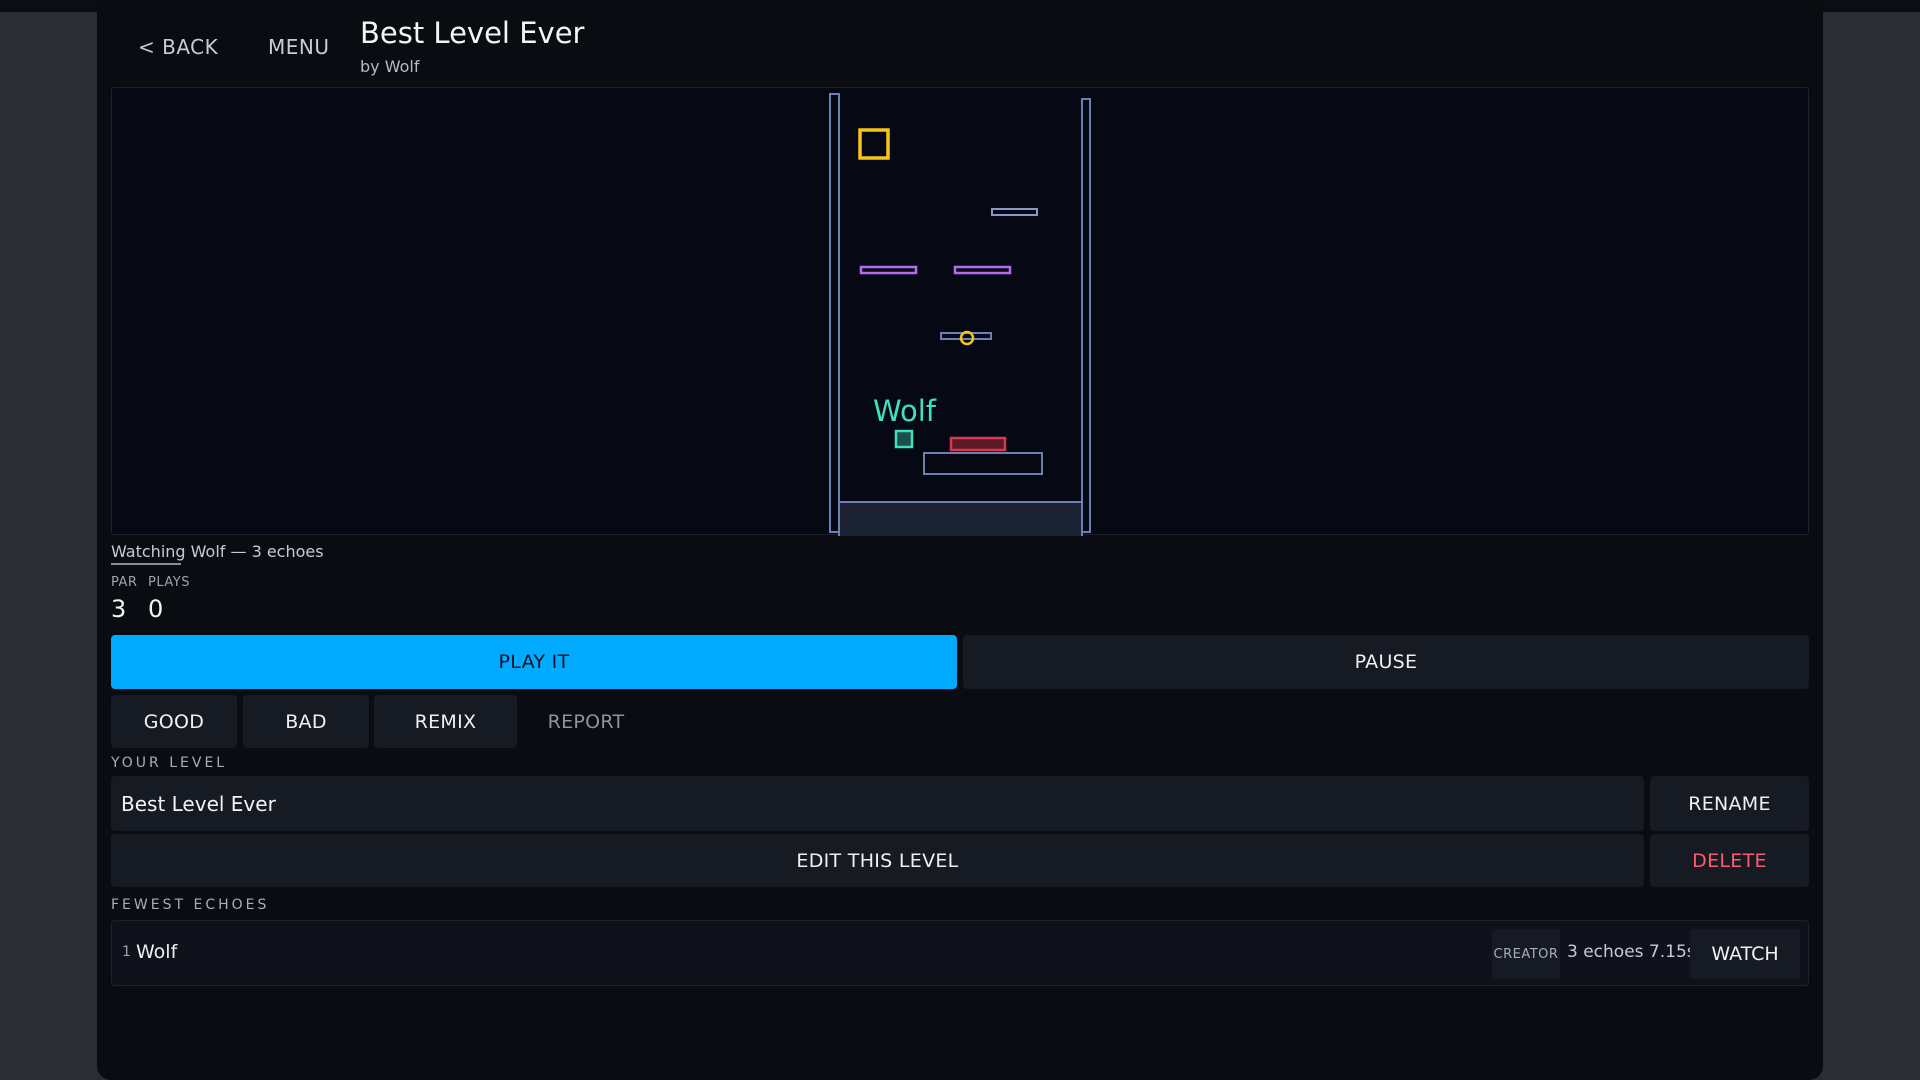  What do you see at coordinates (1526, 954) in the screenshot?
I see `creator-badge: CREATOR` at bounding box center [1526, 954].